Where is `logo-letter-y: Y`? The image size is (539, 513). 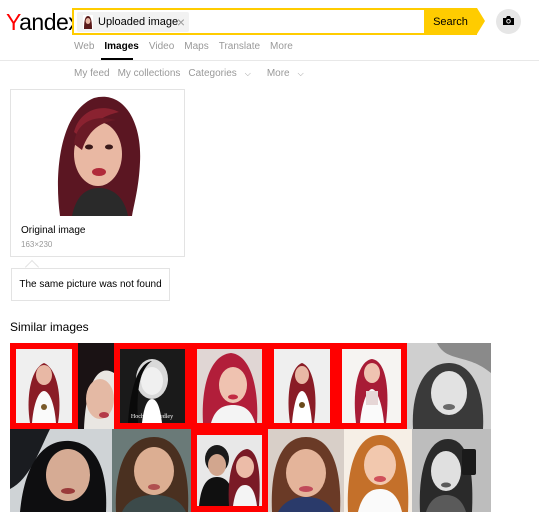
logo-letter-y: Y is located at coordinates (13, 22).